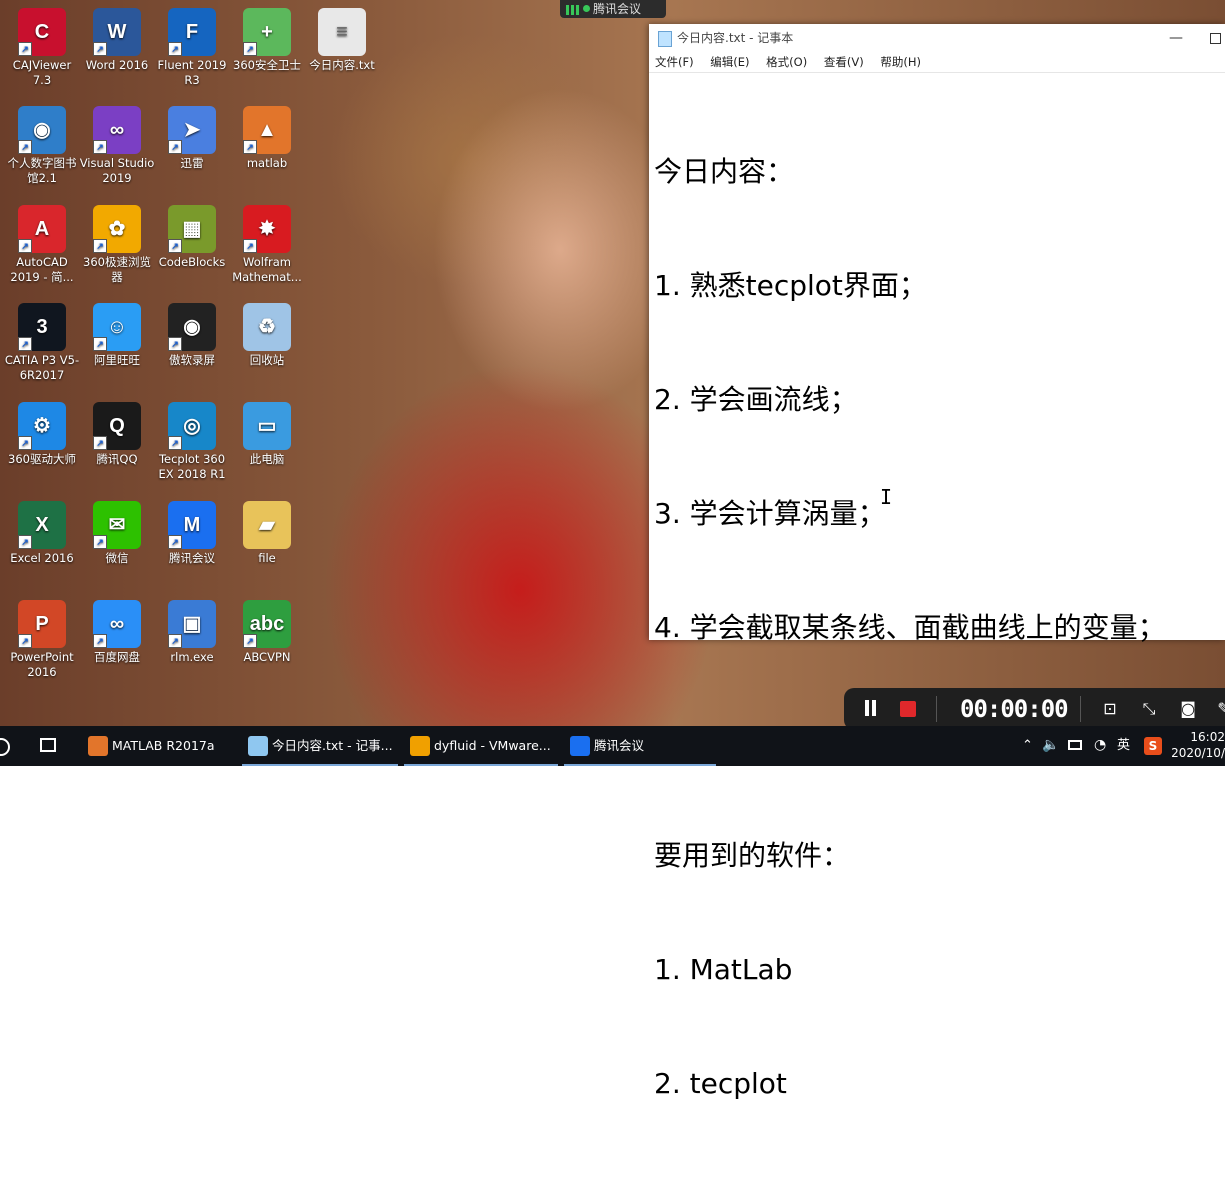 Image resolution: width=1225 pixels, height=1183 pixels. I want to click on desktop-icon: ∞ ↗ 百度网盘, so click(117, 632).